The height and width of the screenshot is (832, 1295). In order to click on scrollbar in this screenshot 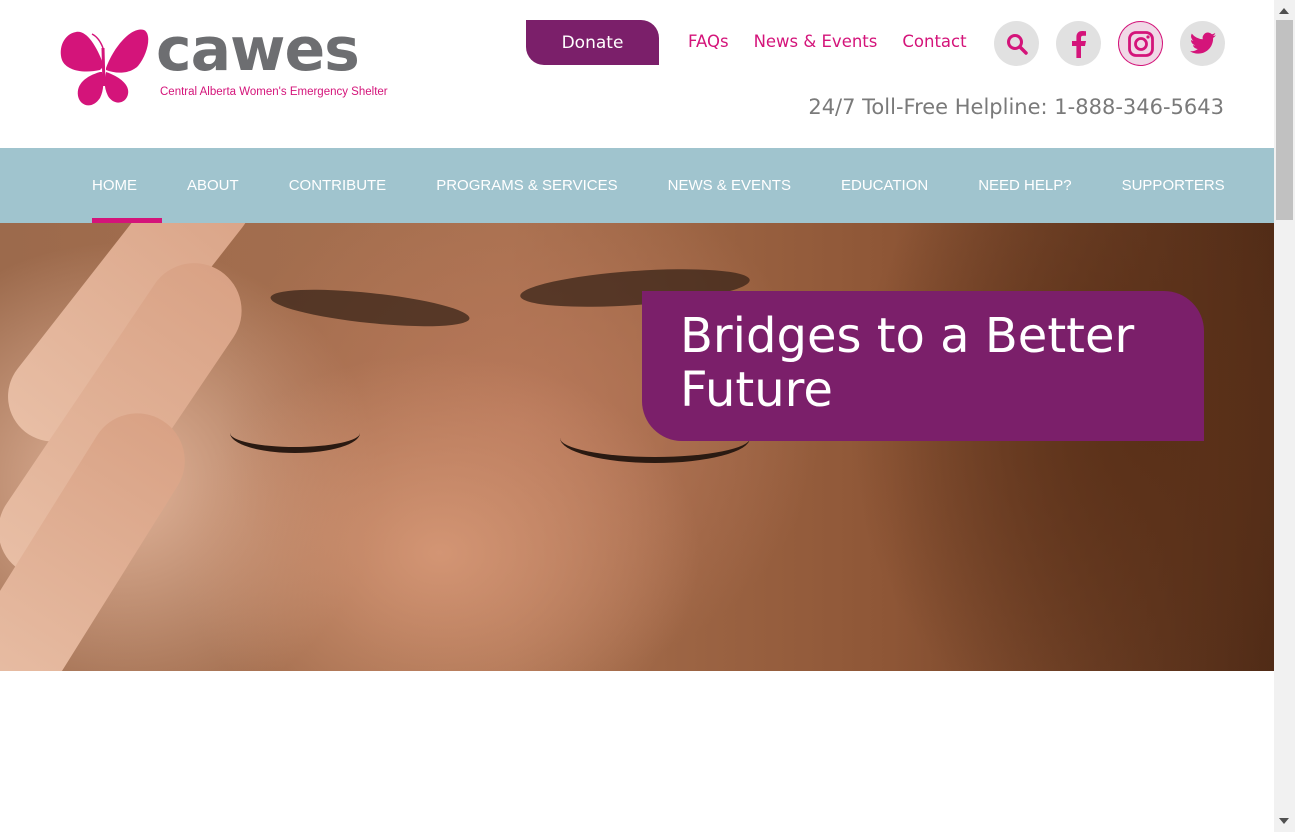, I will do `click(1284, 416)`.